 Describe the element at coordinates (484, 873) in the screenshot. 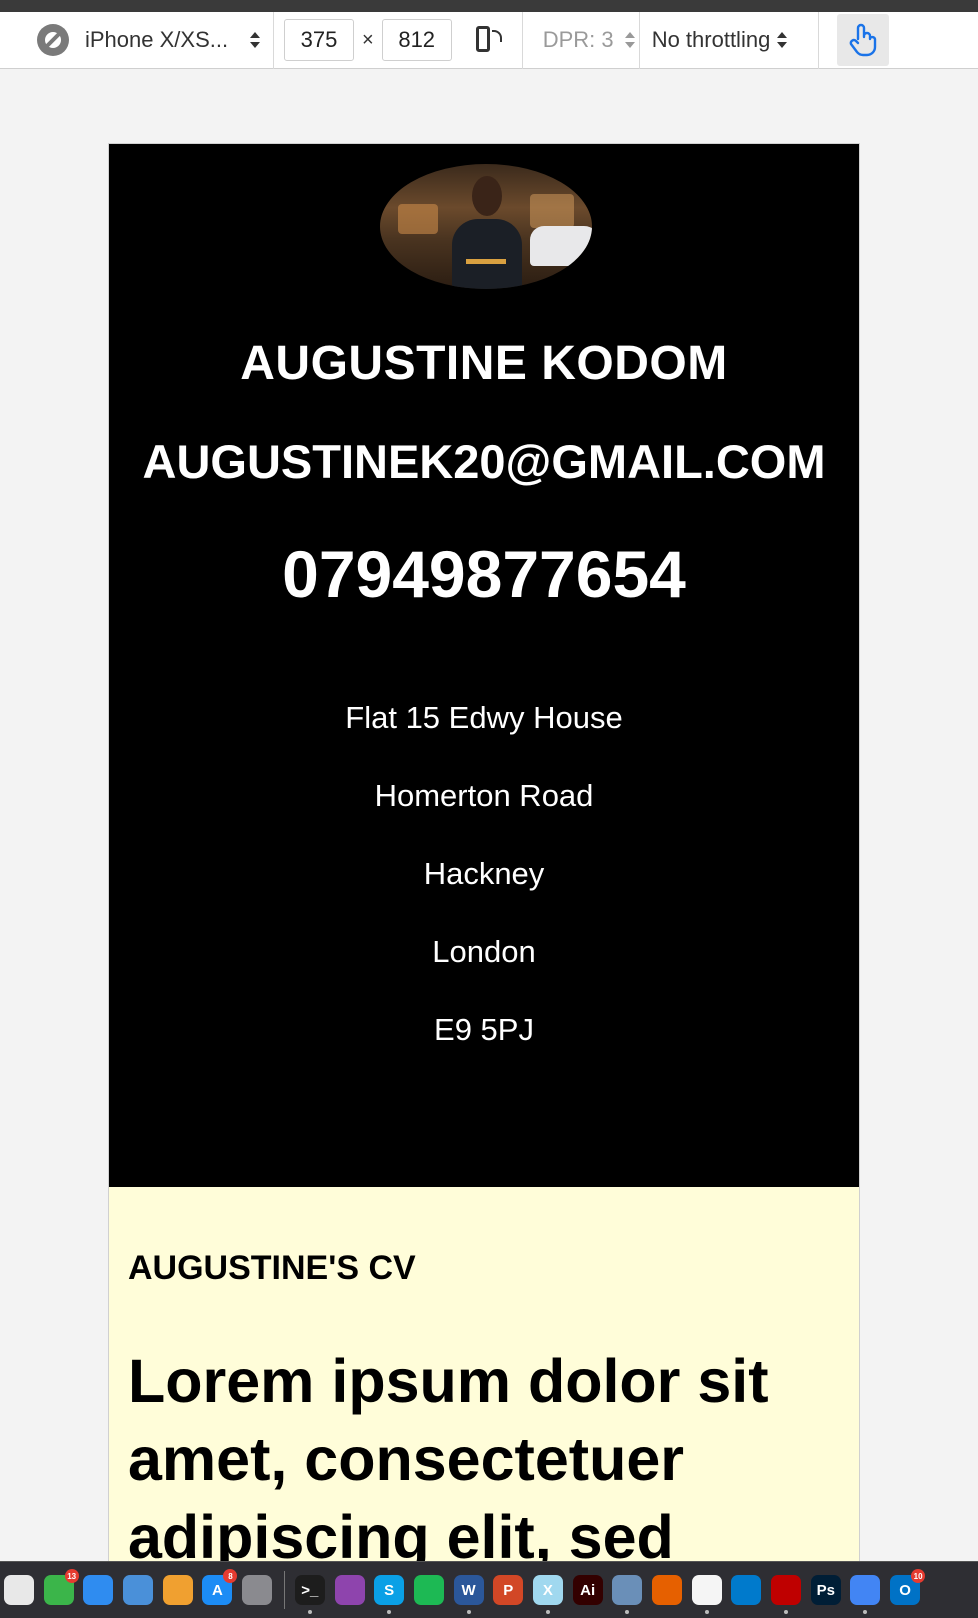

I see `address-line: Hackney` at that location.